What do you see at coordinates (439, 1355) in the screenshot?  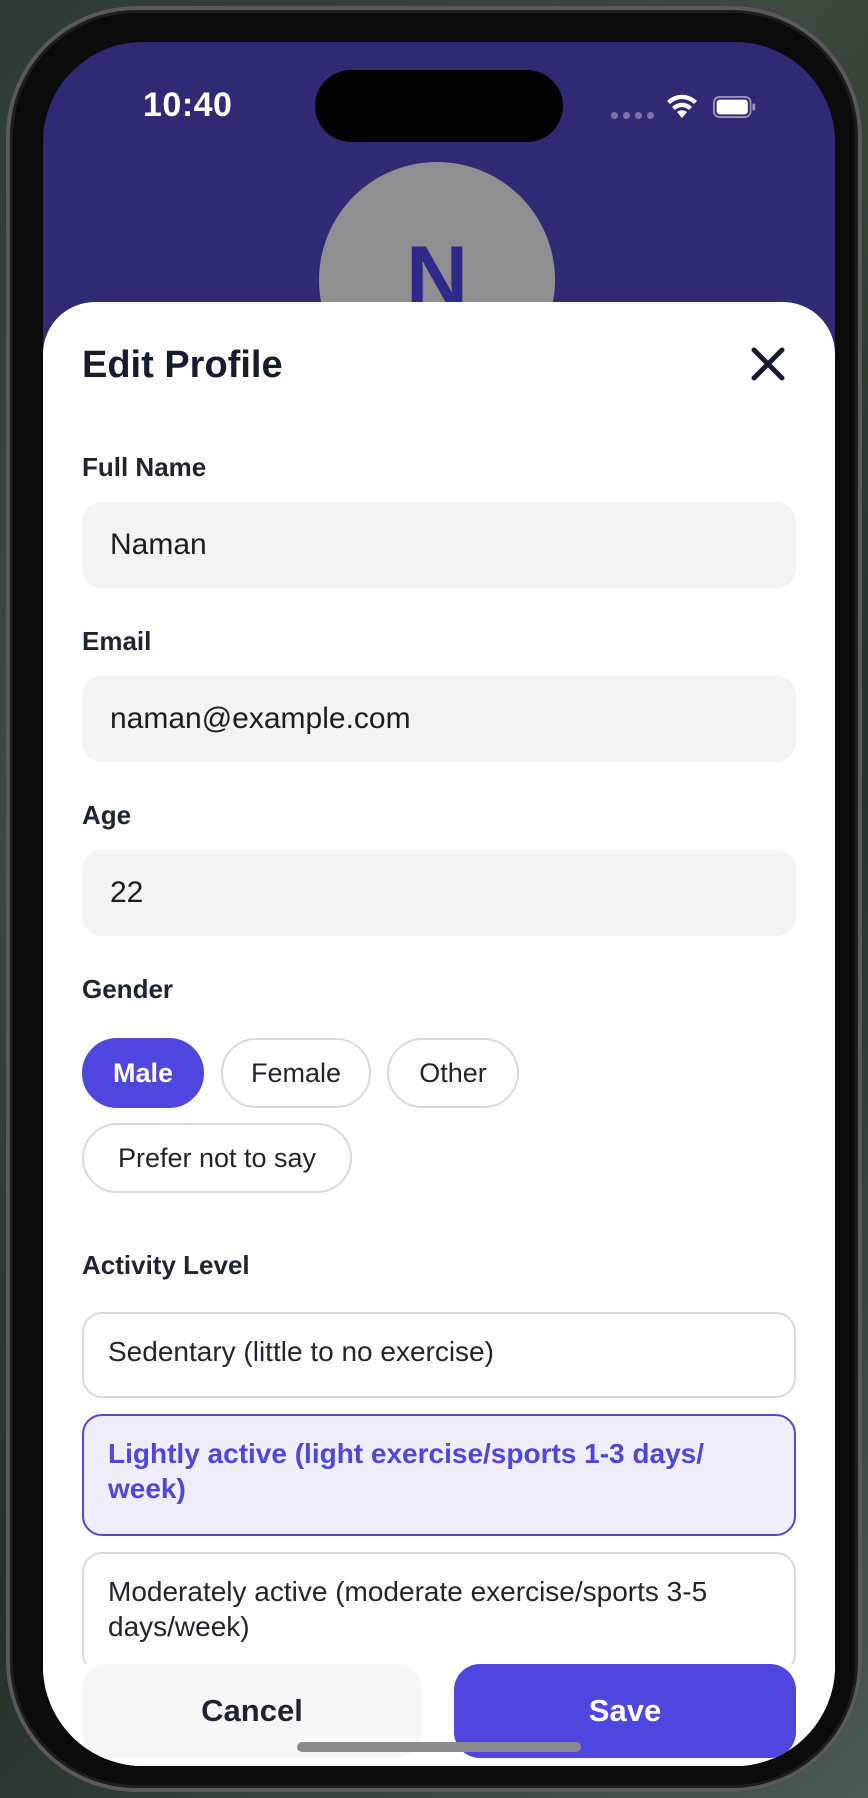 I see `activity-option-sedentary: Sedentary (little to no exercise)` at bounding box center [439, 1355].